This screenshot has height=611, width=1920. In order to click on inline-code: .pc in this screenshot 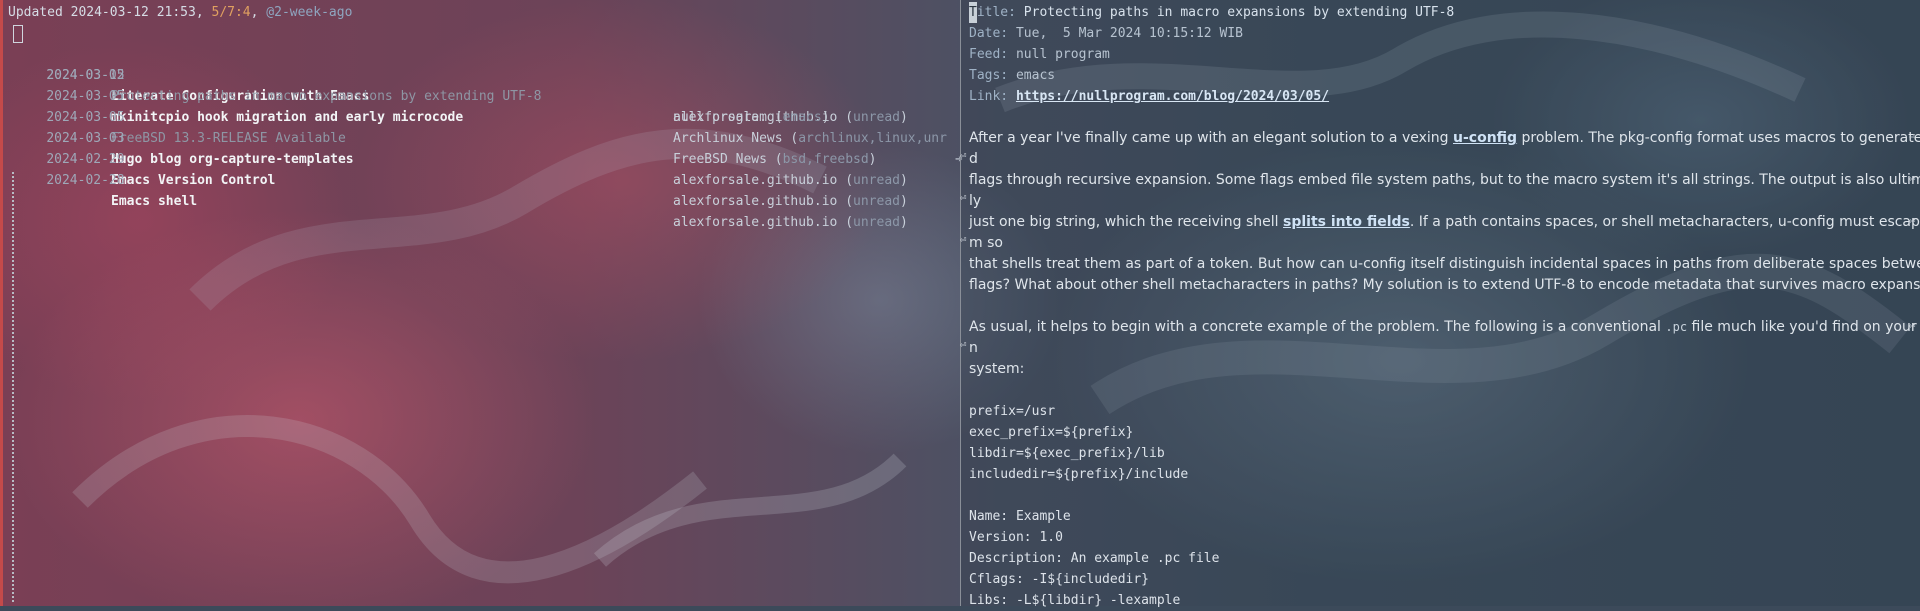, I will do `click(1676, 327)`.